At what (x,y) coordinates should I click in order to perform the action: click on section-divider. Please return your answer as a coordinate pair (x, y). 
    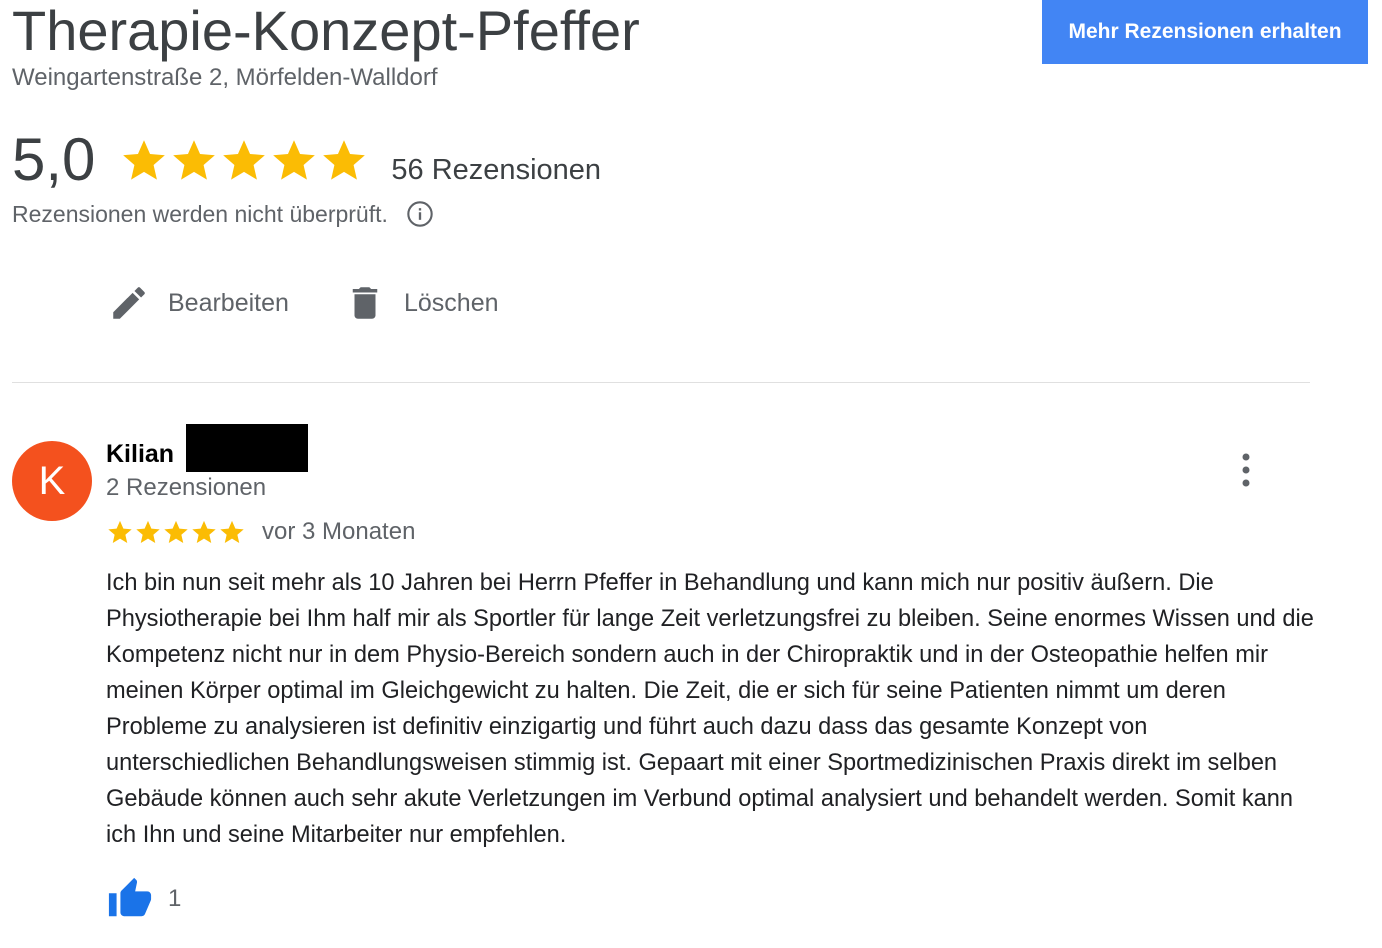
    Looking at the image, I should click on (661, 382).